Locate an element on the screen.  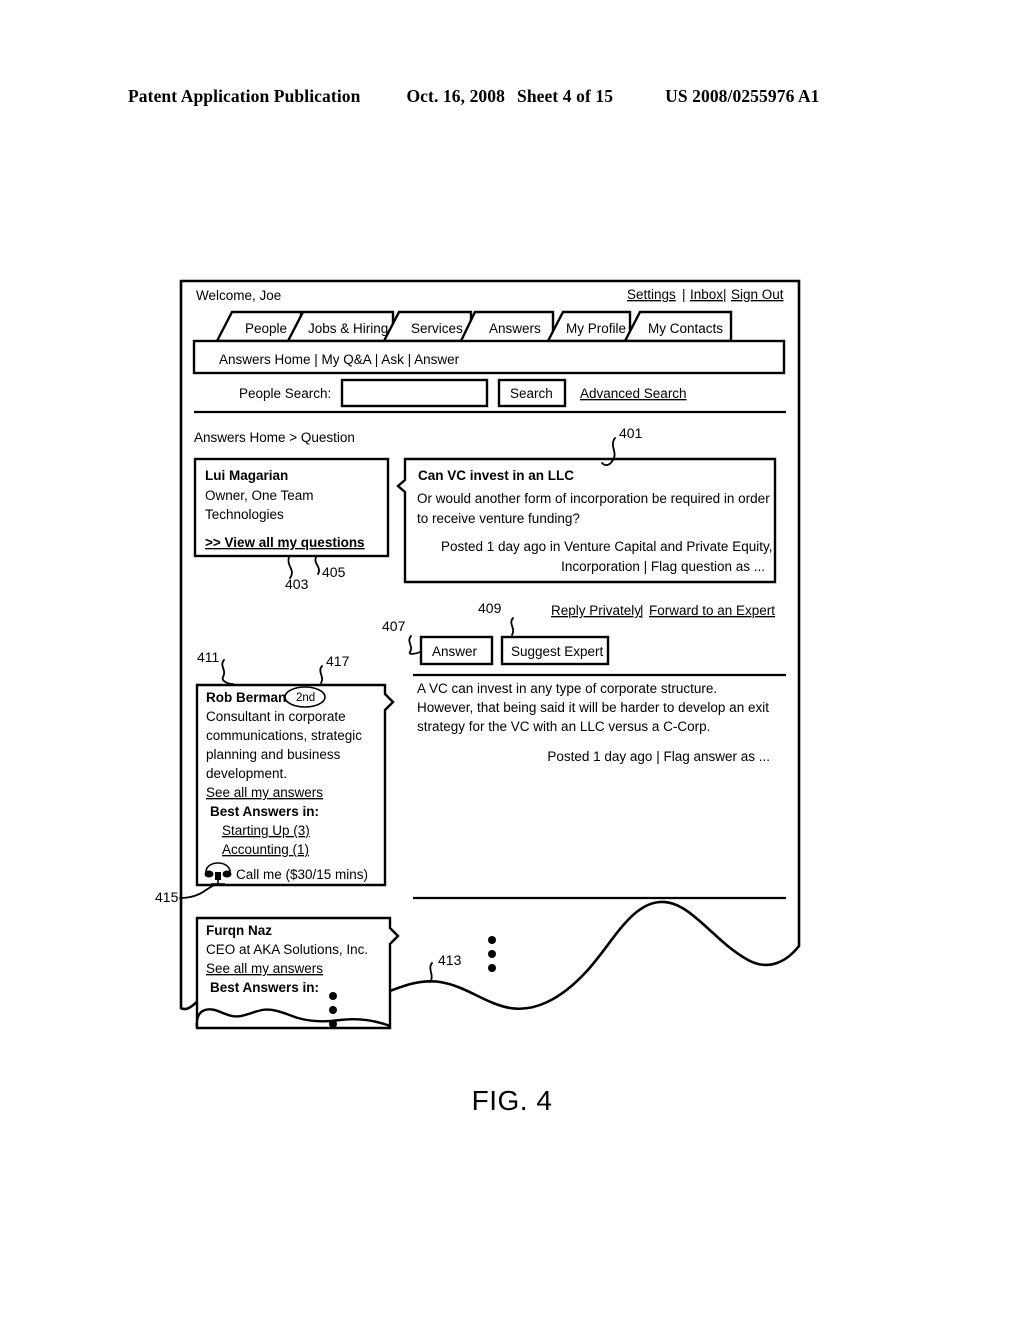
tab-services-label: Services is located at coordinates (437, 328).